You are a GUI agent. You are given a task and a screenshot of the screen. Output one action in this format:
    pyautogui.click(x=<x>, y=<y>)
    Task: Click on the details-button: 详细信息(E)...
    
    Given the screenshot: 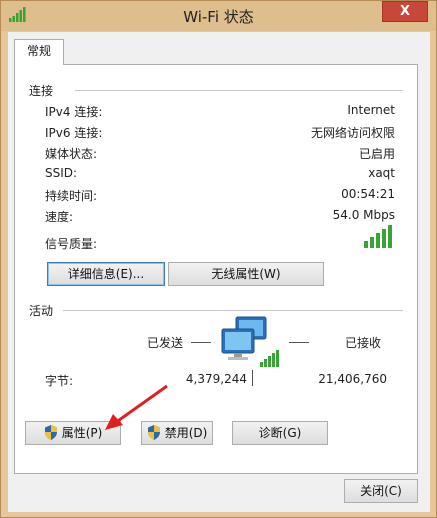 What is the action you would take?
    pyautogui.click(x=106, y=274)
    